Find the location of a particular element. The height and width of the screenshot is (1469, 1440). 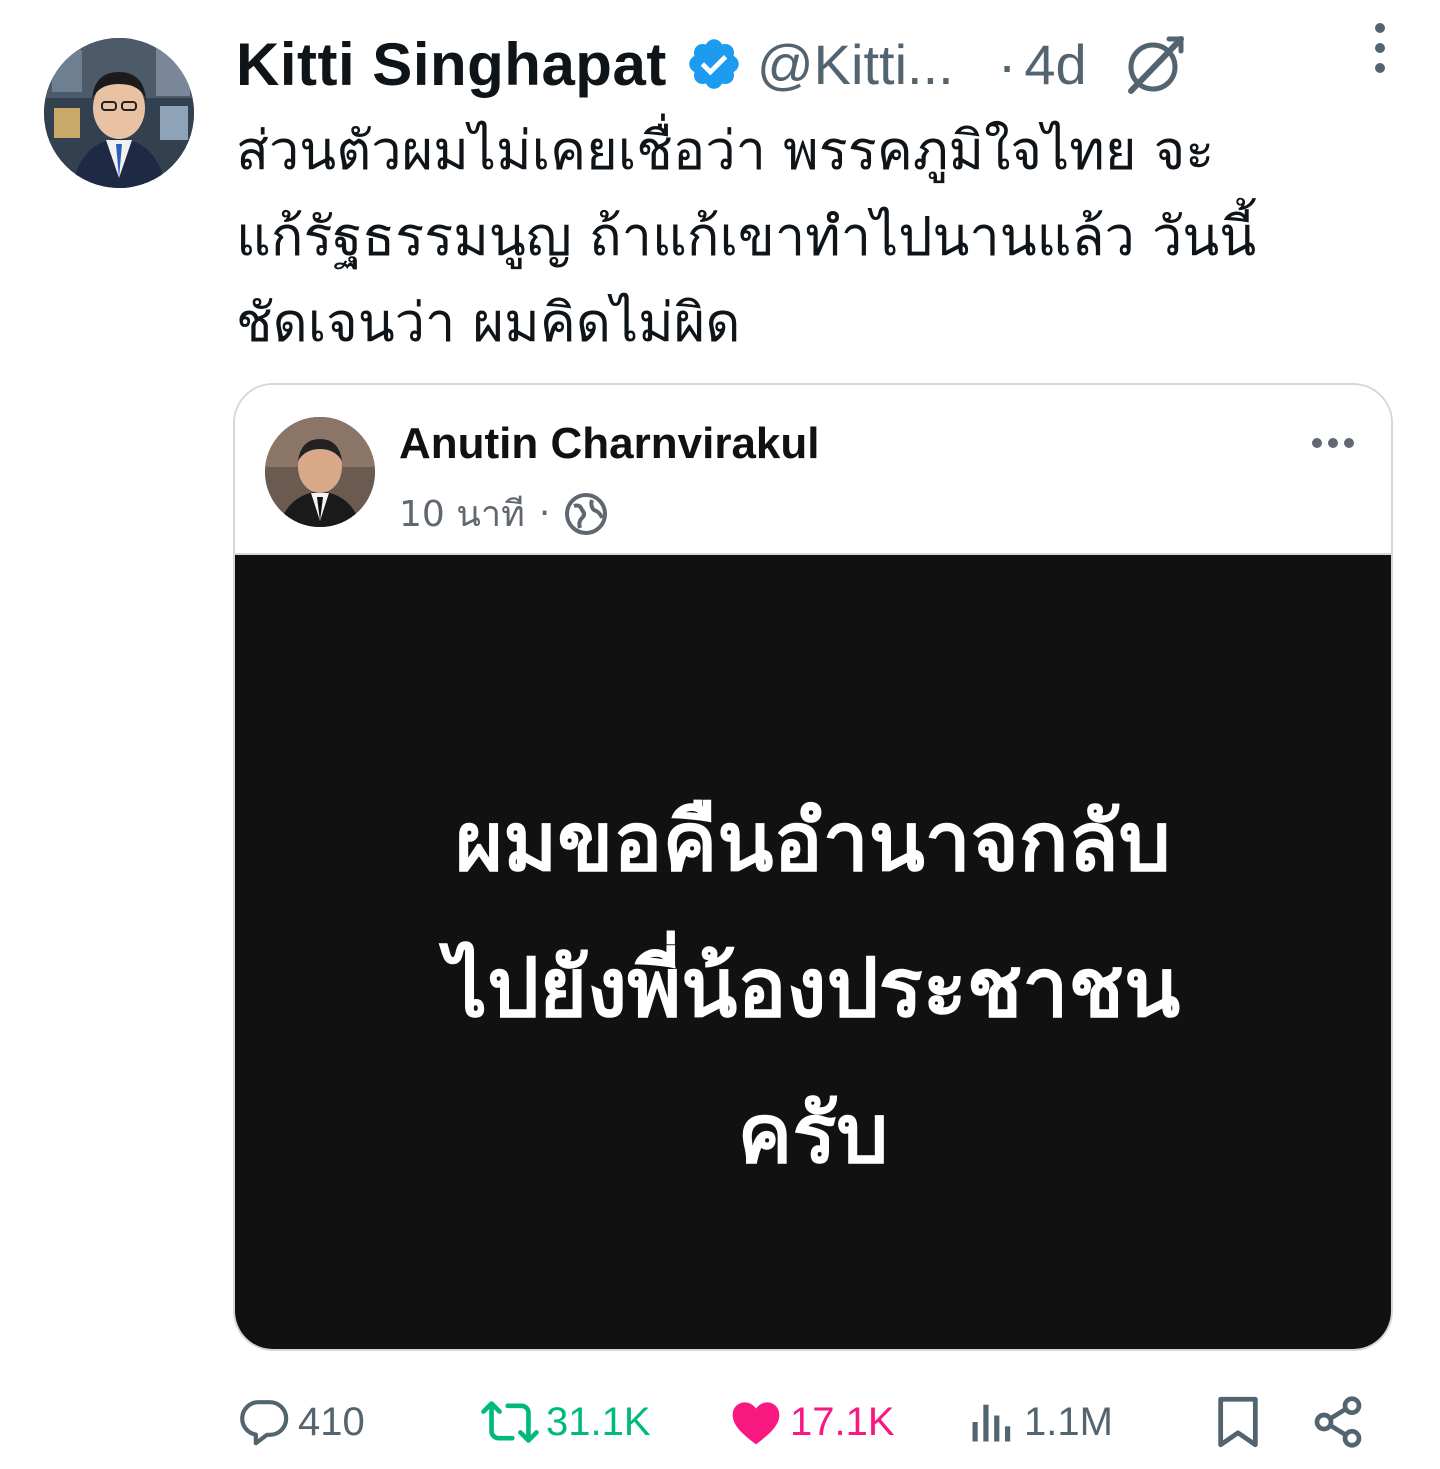

globe-icon is located at coordinates (586, 514).